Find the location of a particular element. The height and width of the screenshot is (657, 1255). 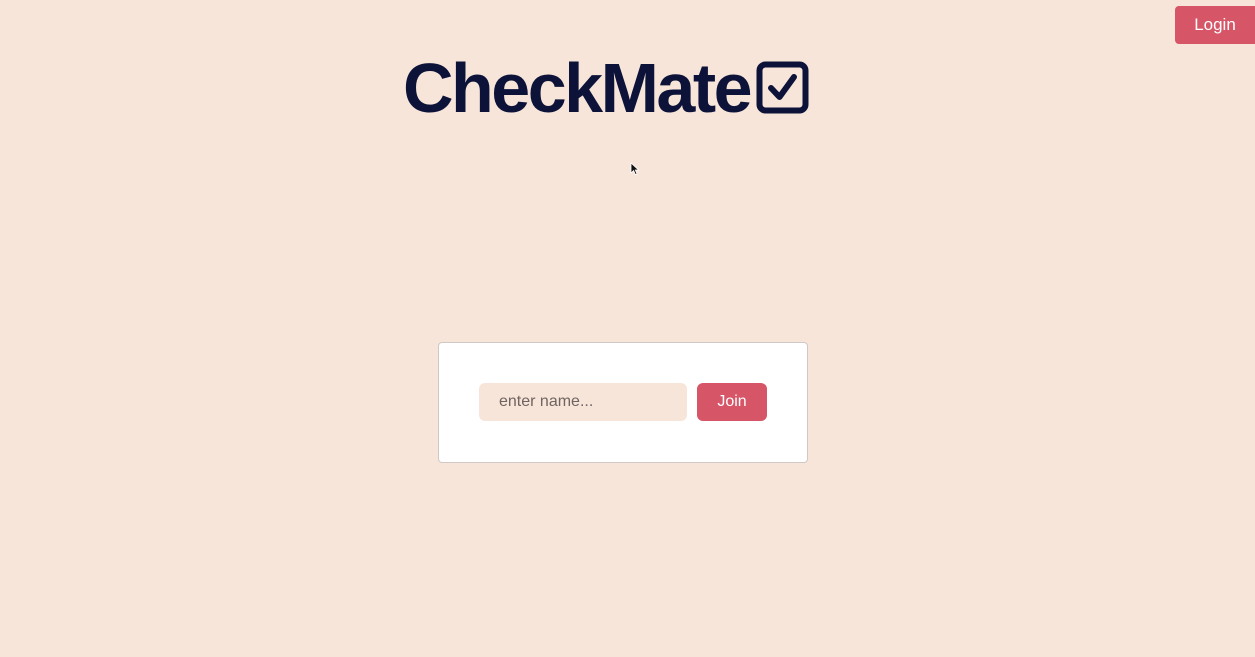

mouse-cursor-icon is located at coordinates (635, 169).